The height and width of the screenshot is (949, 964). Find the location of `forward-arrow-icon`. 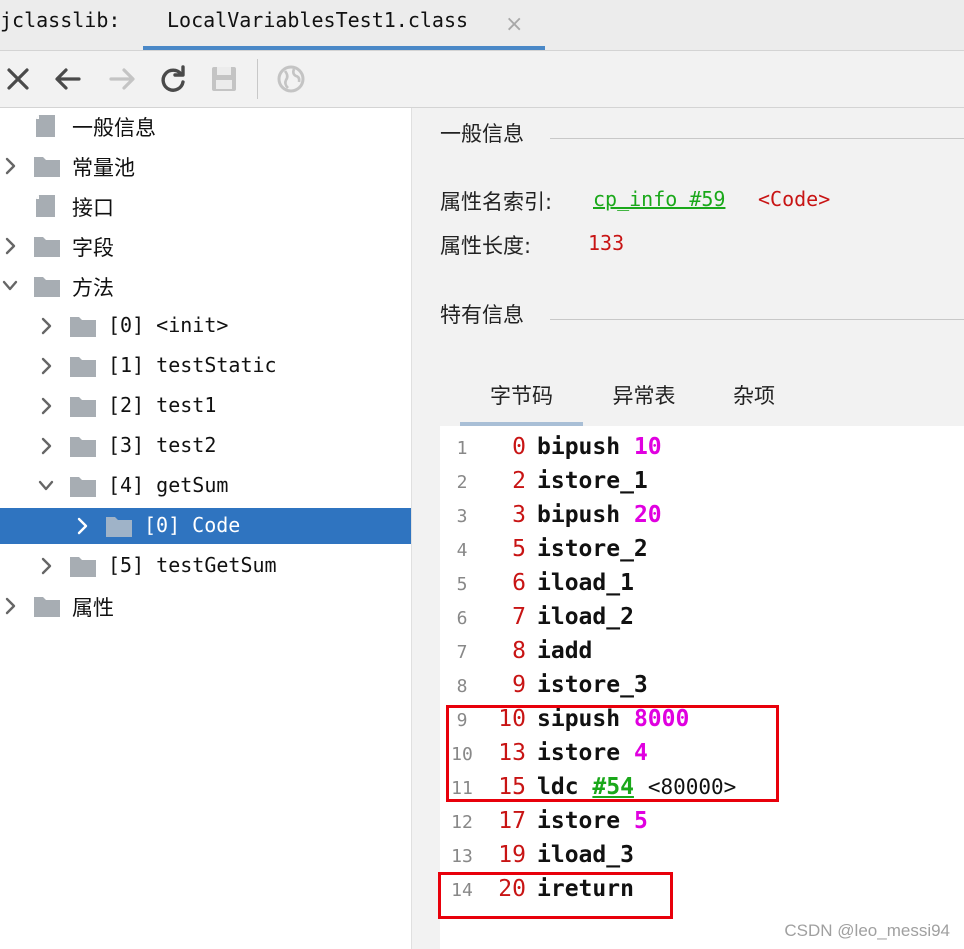

forward-arrow-icon is located at coordinates (122, 79).